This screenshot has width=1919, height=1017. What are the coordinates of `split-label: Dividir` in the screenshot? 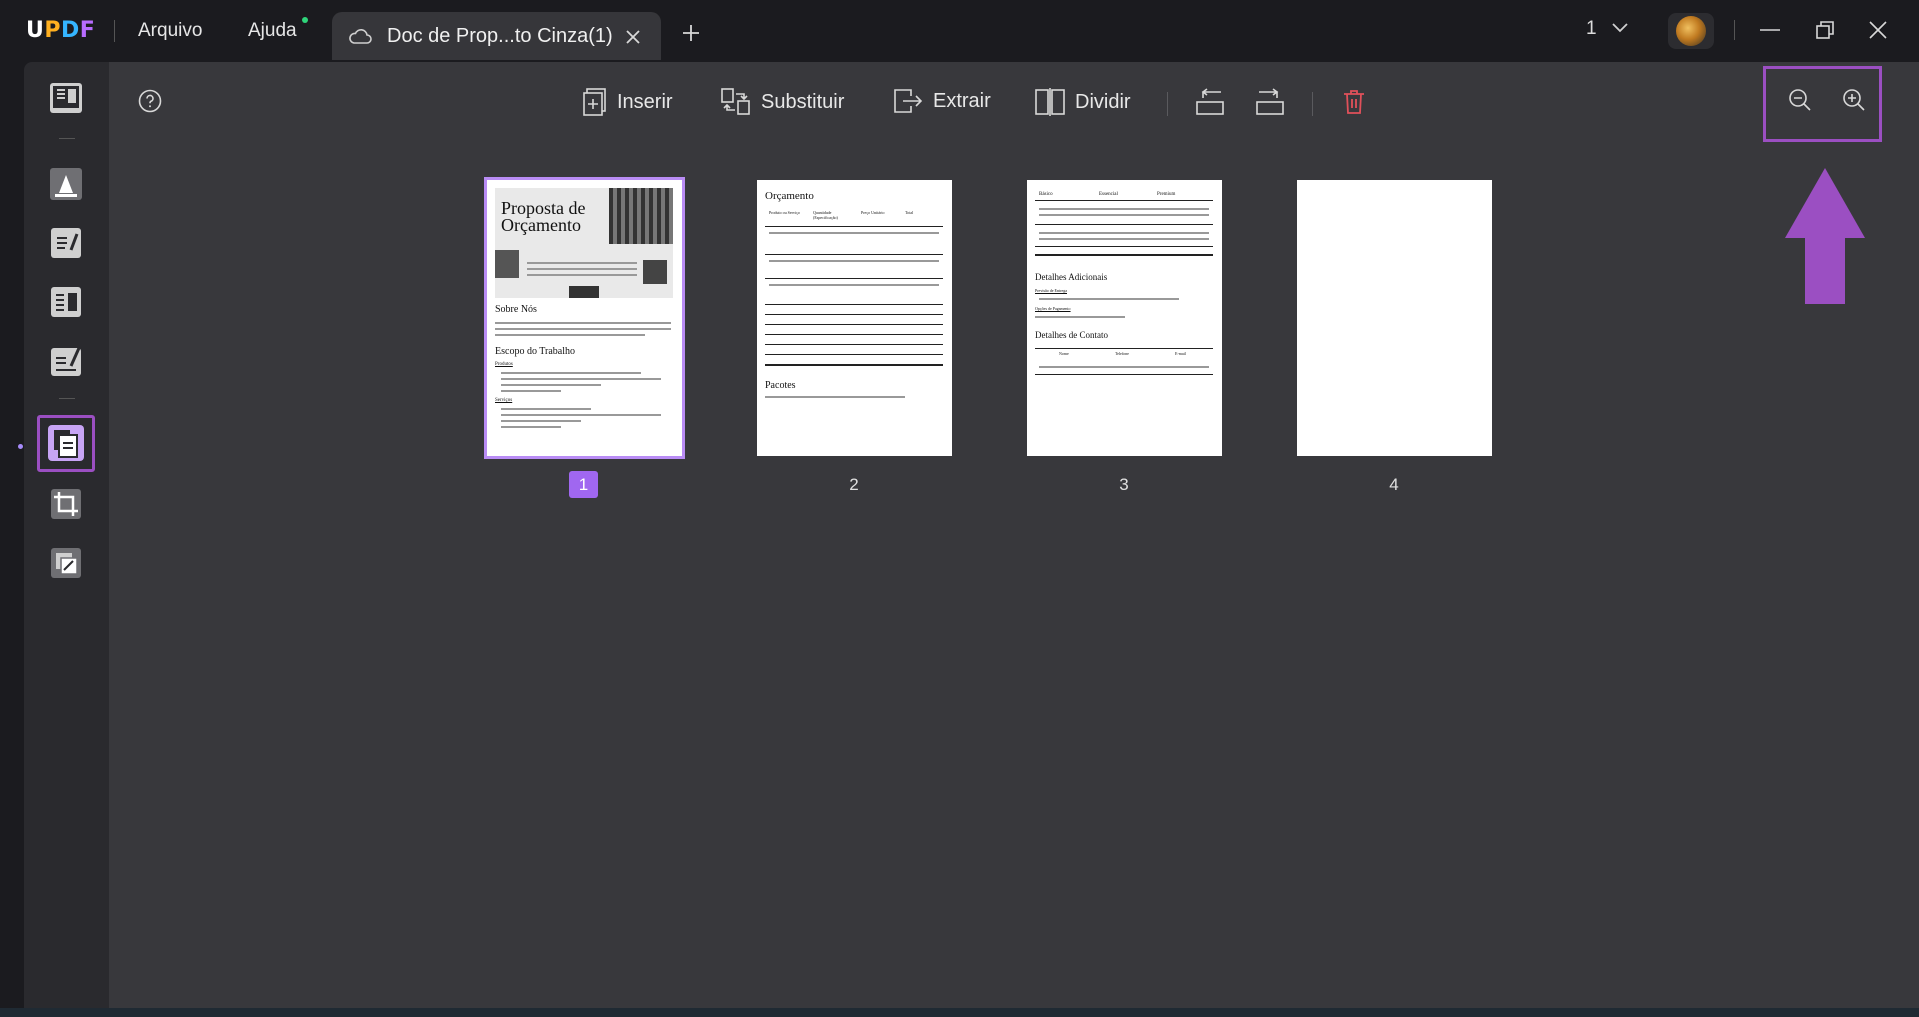 It's located at (1103, 101).